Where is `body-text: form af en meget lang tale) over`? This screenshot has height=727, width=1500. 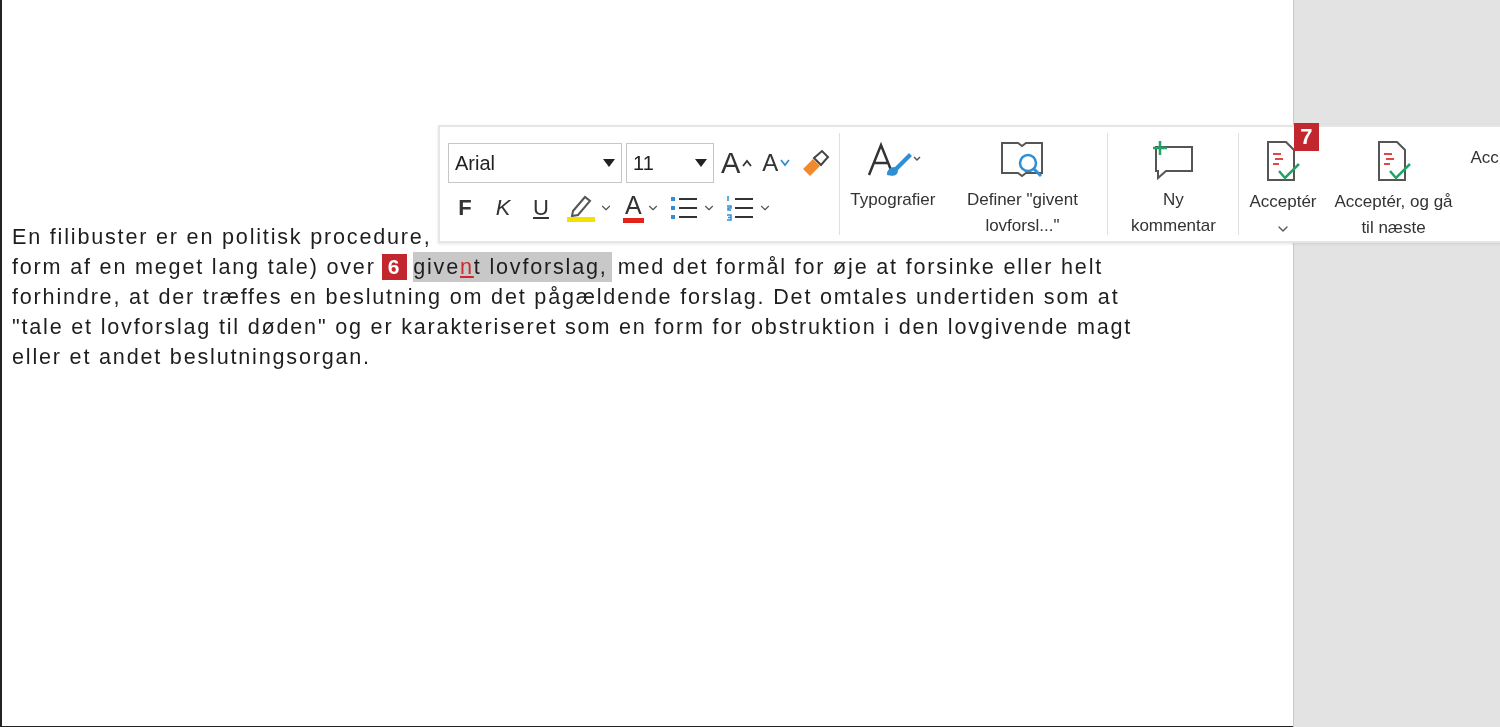 body-text: form af en meget lang tale) over is located at coordinates (194, 267).